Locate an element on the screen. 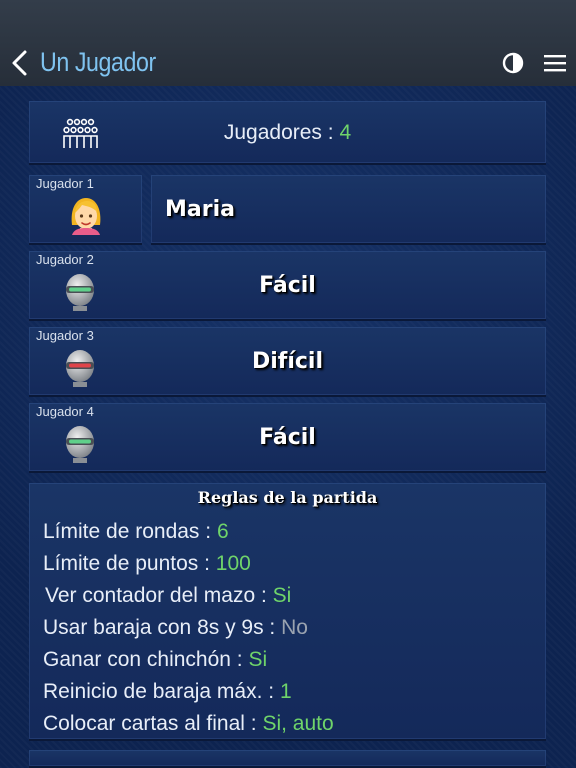 This screenshot has width=576, height=768. players-count-label: Jugadores : 4 is located at coordinates (287, 132).